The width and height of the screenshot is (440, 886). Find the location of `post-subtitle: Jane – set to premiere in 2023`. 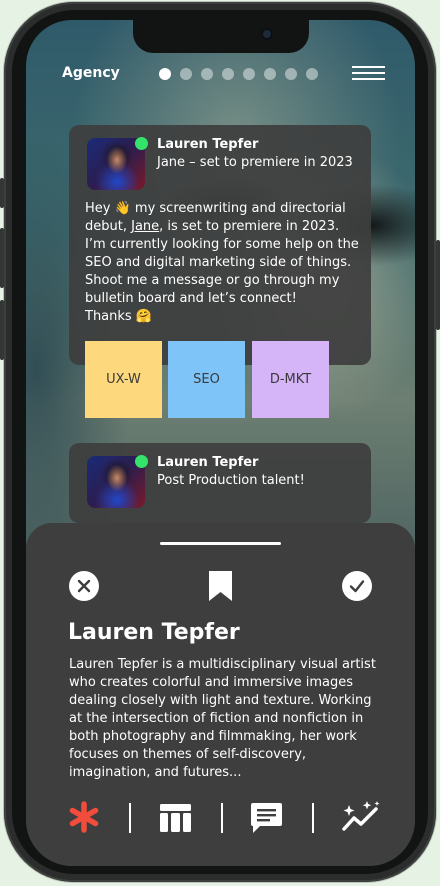

post-subtitle: Jane – set to premiere in 2023 is located at coordinates (255, 162).